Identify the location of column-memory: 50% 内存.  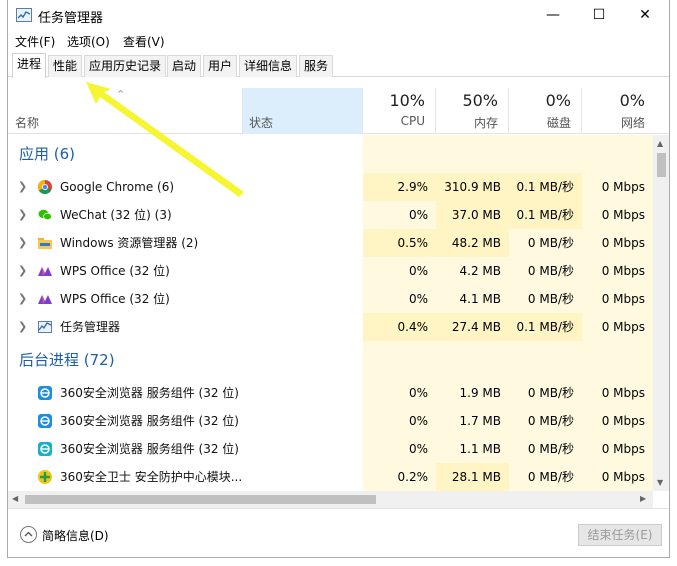
(472, 111).